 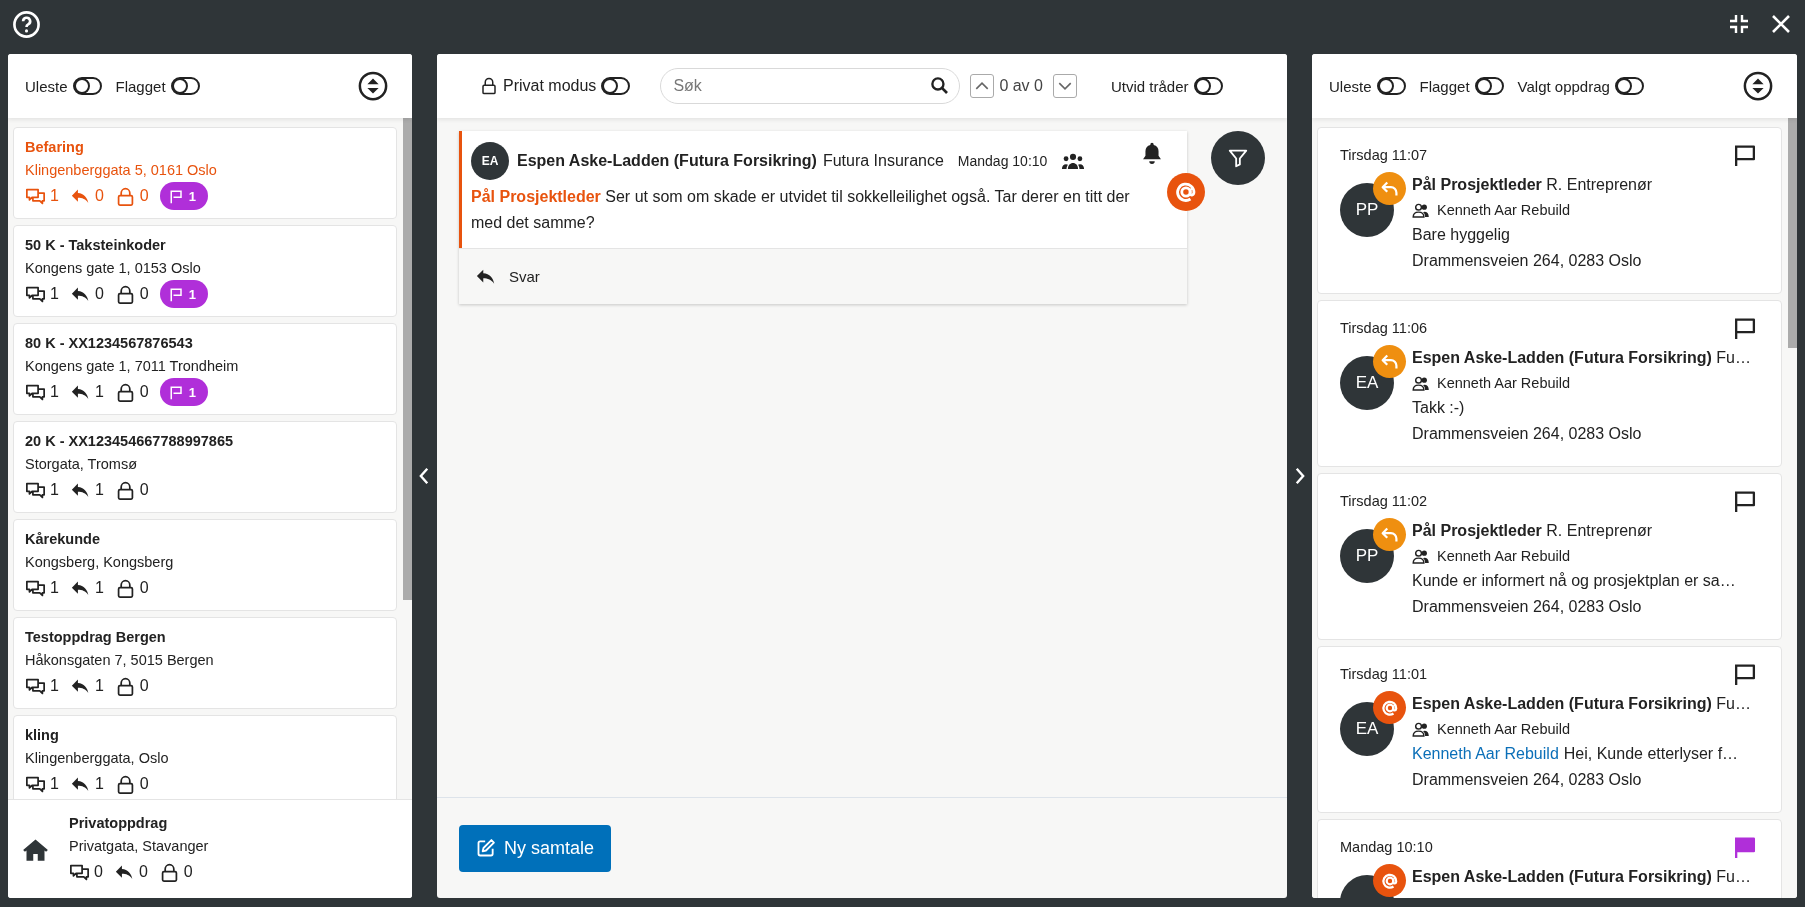 What do you see at coordinates (424, 476) in the screenshot?
I see `chevron-left-icon` at bounding box center [424, 476].